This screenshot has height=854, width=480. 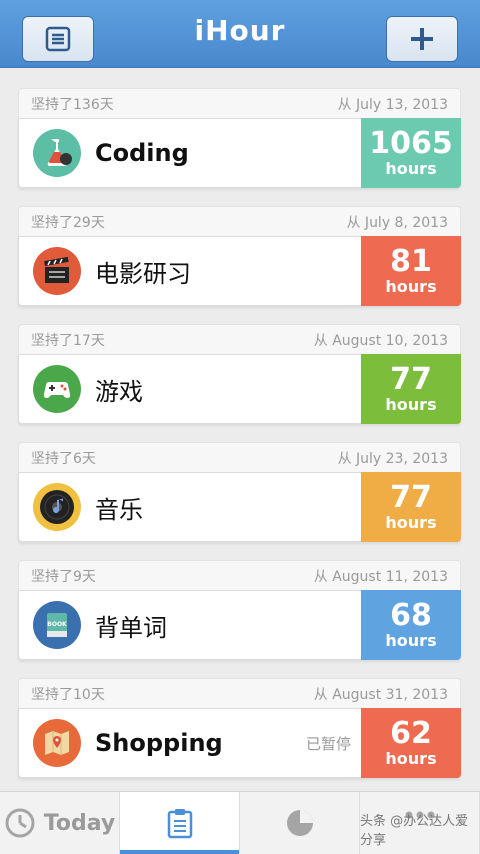 I want to click on clapperboard-icon, so click(x=57, y=271).